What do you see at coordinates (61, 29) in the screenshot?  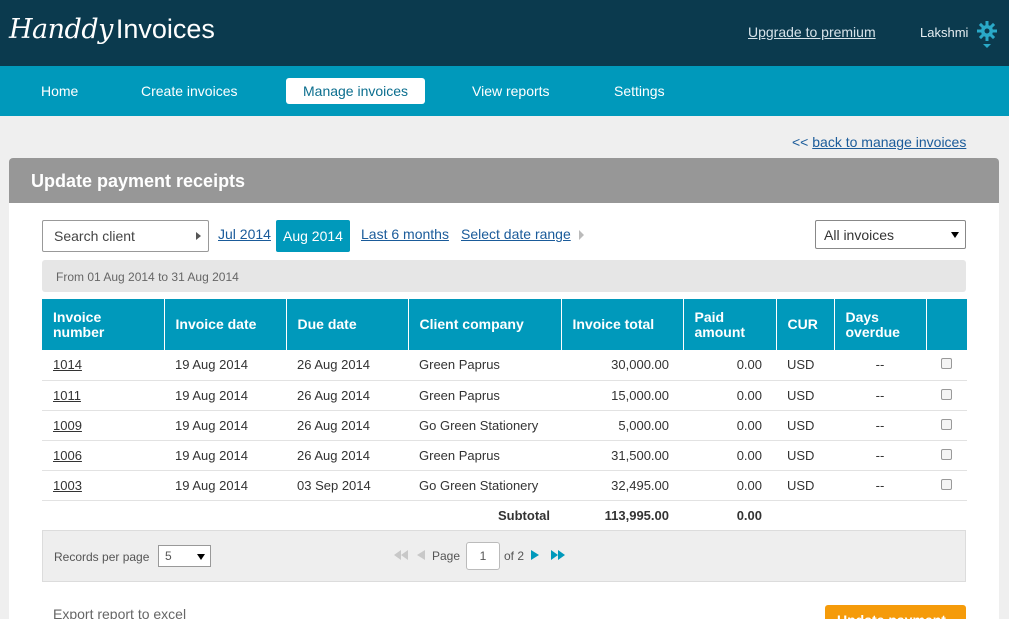 I see `logo-script-text: Handdy` at bounding box center [61, 29].